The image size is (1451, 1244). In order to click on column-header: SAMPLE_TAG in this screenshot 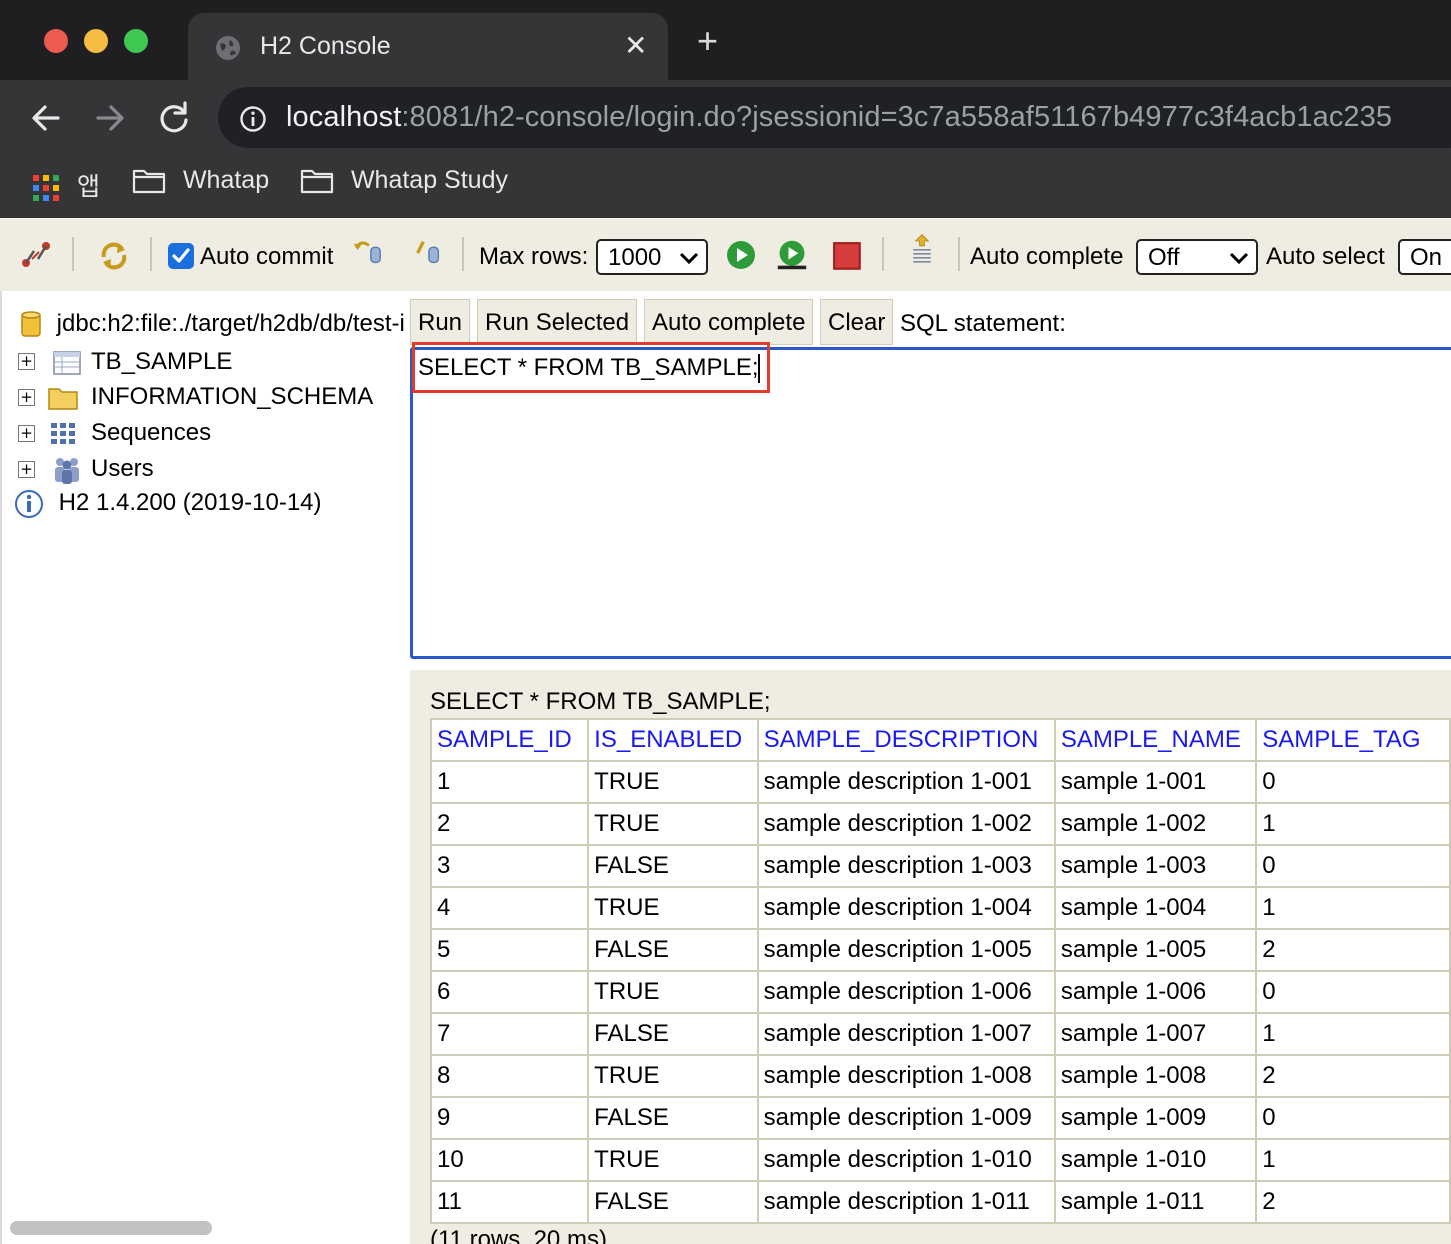, I will do `click(1353, 740)`.